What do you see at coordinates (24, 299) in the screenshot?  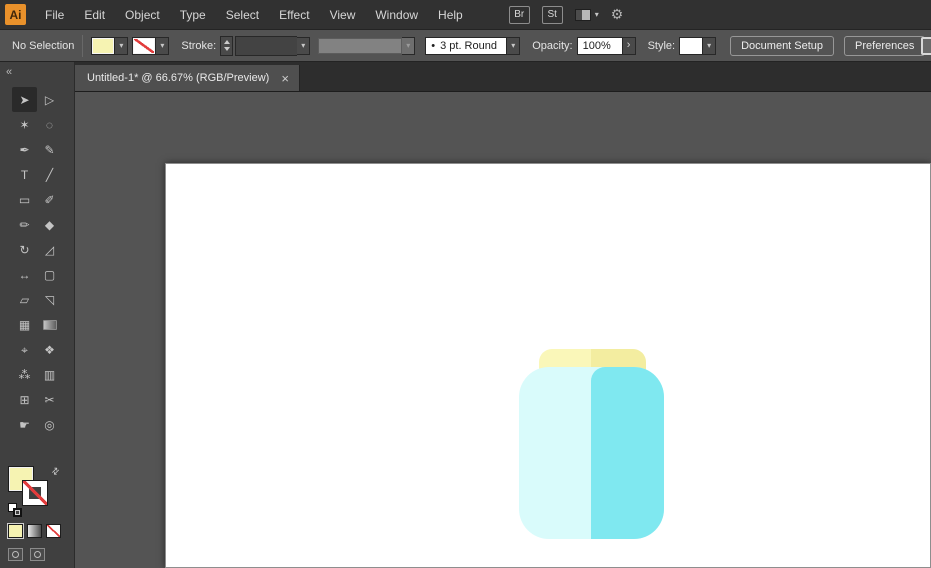 I see `shape-builder-tool: ▱` at bounding box center [24, 299].